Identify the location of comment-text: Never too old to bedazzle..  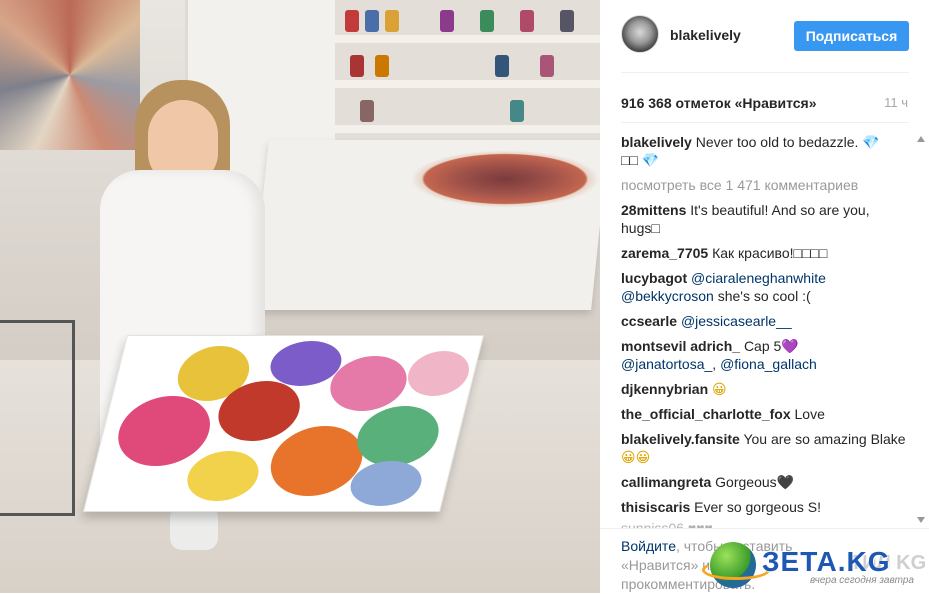
(777, 142).